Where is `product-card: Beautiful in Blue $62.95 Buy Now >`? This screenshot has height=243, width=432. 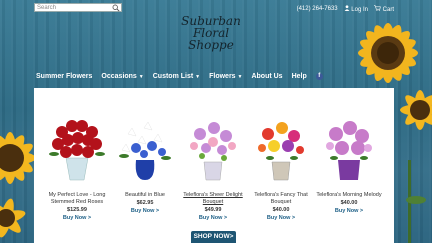
product-card: Beautiful in Blue $62.95 Buy Now > is located at coordinates (145, 151).